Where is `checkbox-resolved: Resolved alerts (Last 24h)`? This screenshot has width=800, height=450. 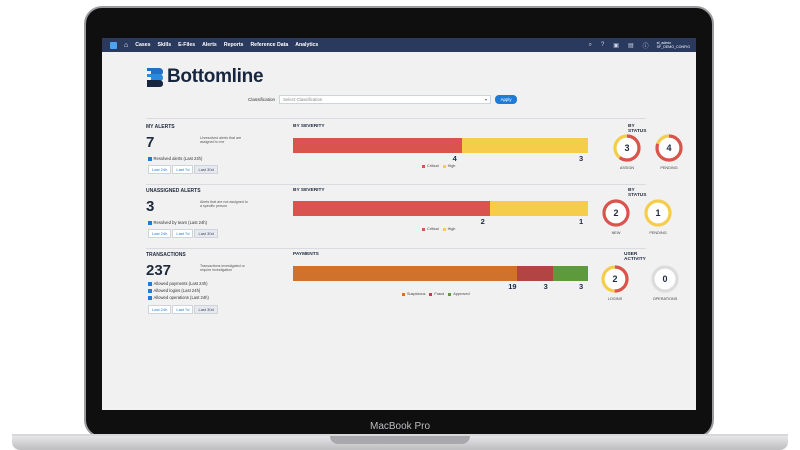
checkbox-resolved: Resolved alerts (Last 24h) is located at coordinates (175, 158).